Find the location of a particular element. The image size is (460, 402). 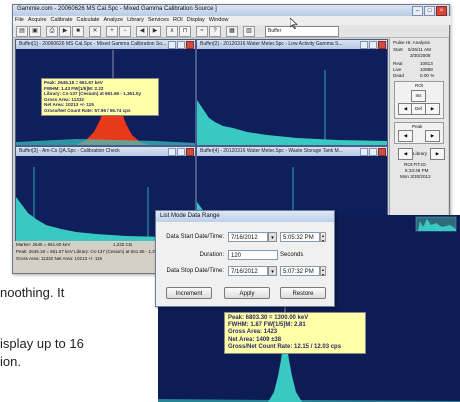

start-value: 5/26/11 AM is located at coordinates (419, 49).